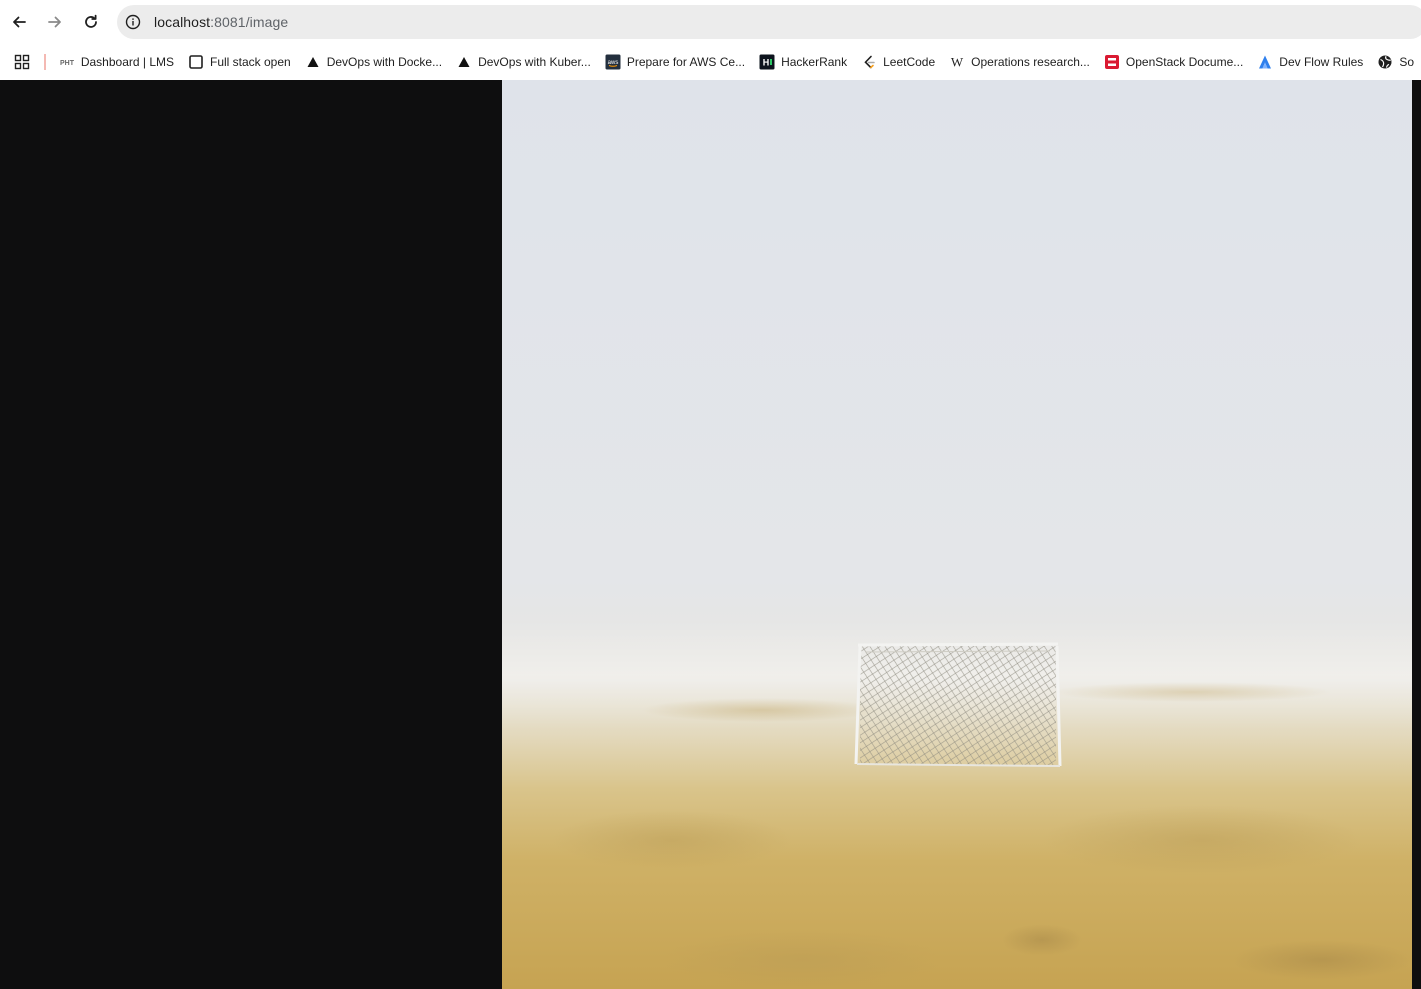 The image size is (1421, 989). I want to click on info-icon, so click(133, 22).